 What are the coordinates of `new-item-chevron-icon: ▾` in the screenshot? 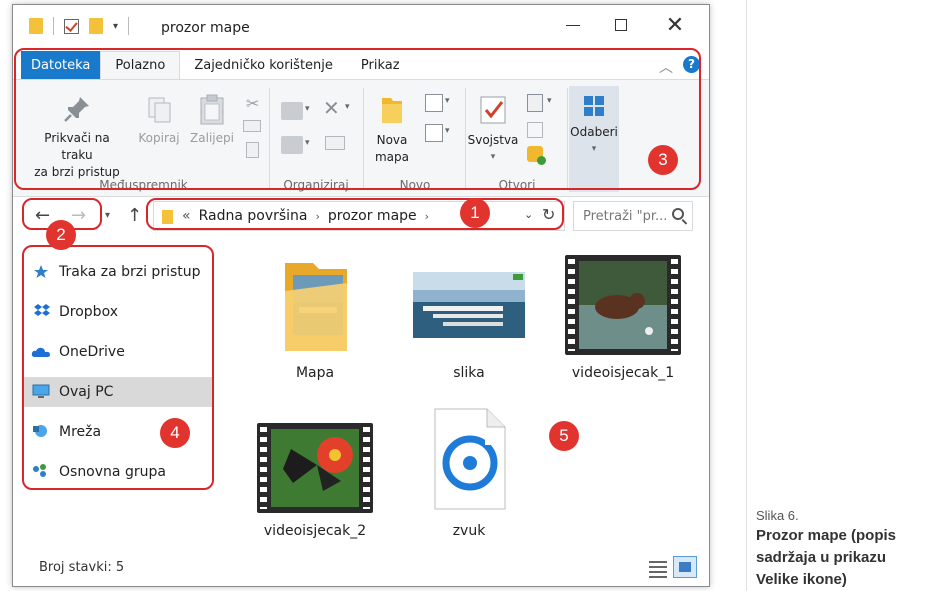 It's located at (447, 101).